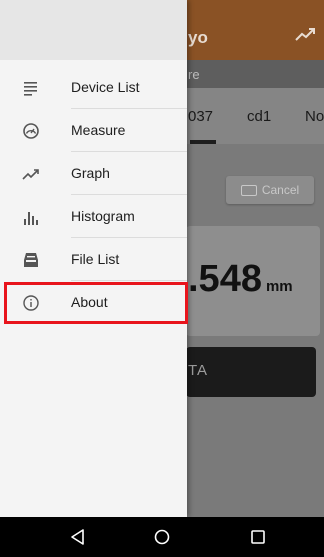 The width and height of the screenshot is (324, 557). I want to click on tab-device-3: No, so click(314, 116).